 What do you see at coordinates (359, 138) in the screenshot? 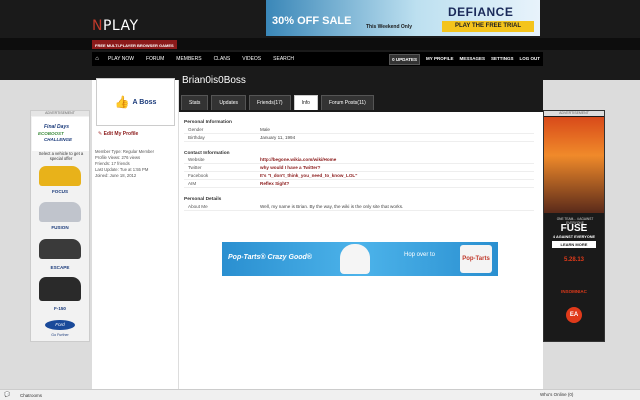
I see `info-row: Birthday January 11, 1994` at bounding box center [359, 138].